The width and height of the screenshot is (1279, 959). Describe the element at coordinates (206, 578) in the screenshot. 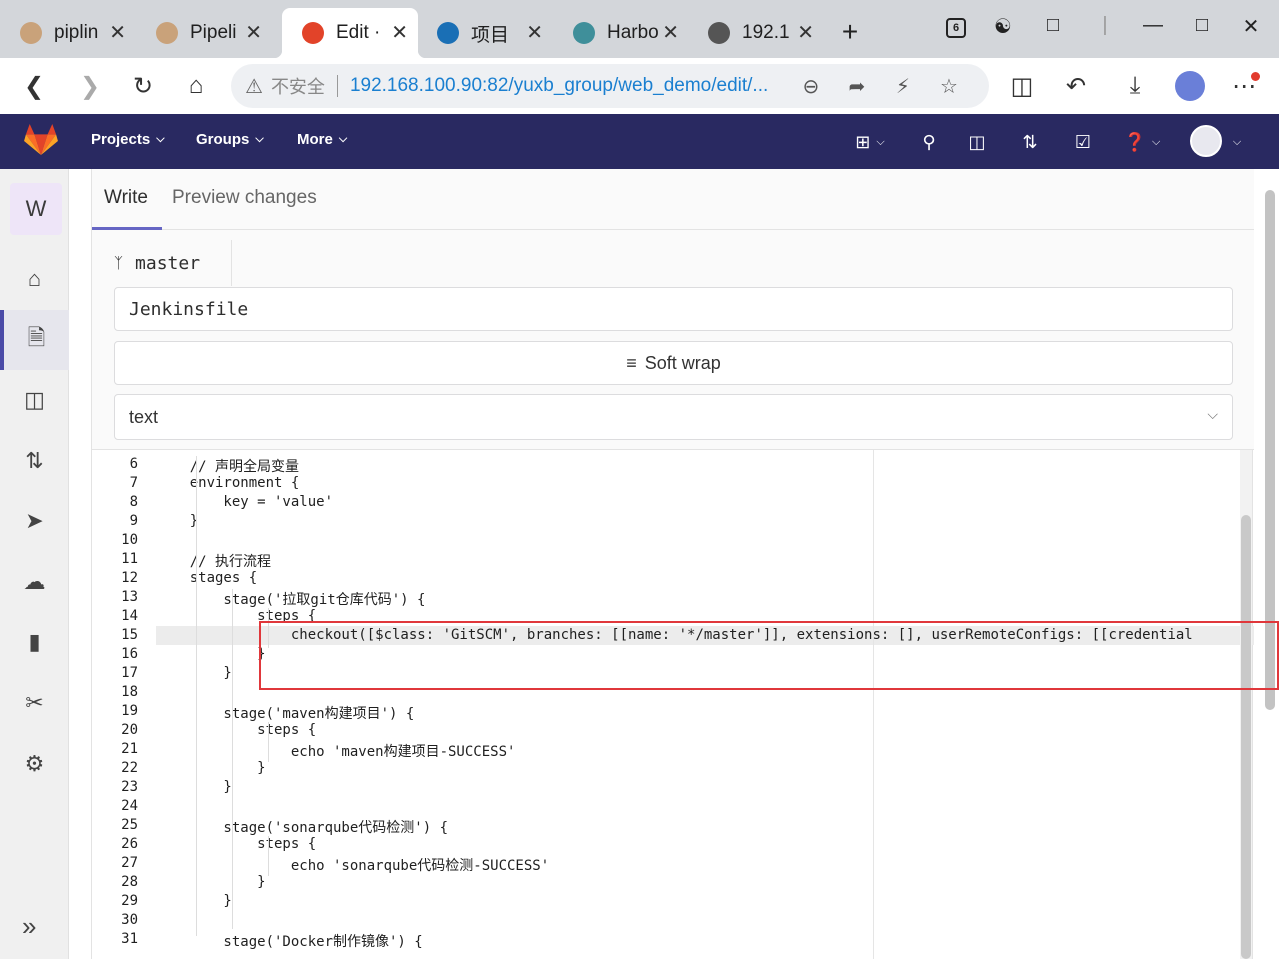

I see `code-line: stages {` at that location.